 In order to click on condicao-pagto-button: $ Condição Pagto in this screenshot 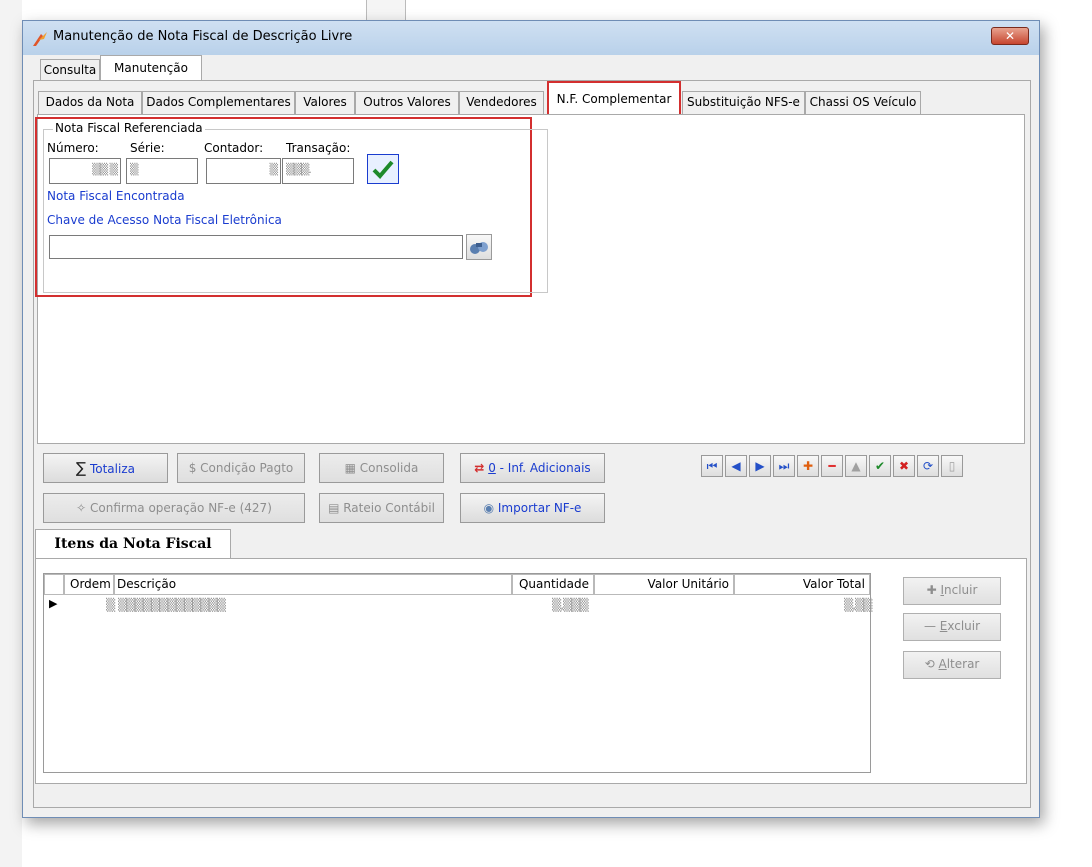, I will do `click(241, 468)`.